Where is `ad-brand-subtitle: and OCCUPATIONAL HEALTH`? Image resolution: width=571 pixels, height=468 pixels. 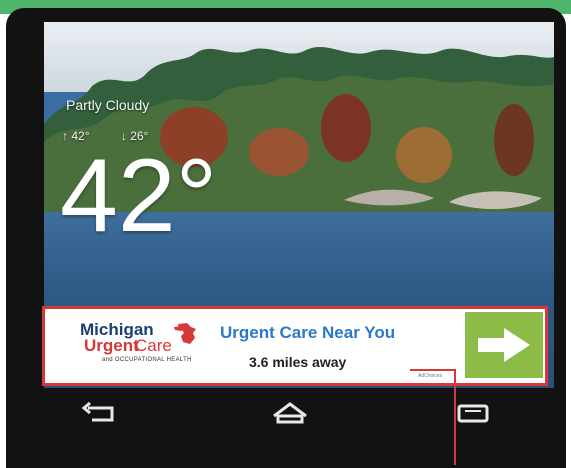 ad-brand-subtitle: and OCCUPATIONAL HEALTH is located at coordinates (147, 360).